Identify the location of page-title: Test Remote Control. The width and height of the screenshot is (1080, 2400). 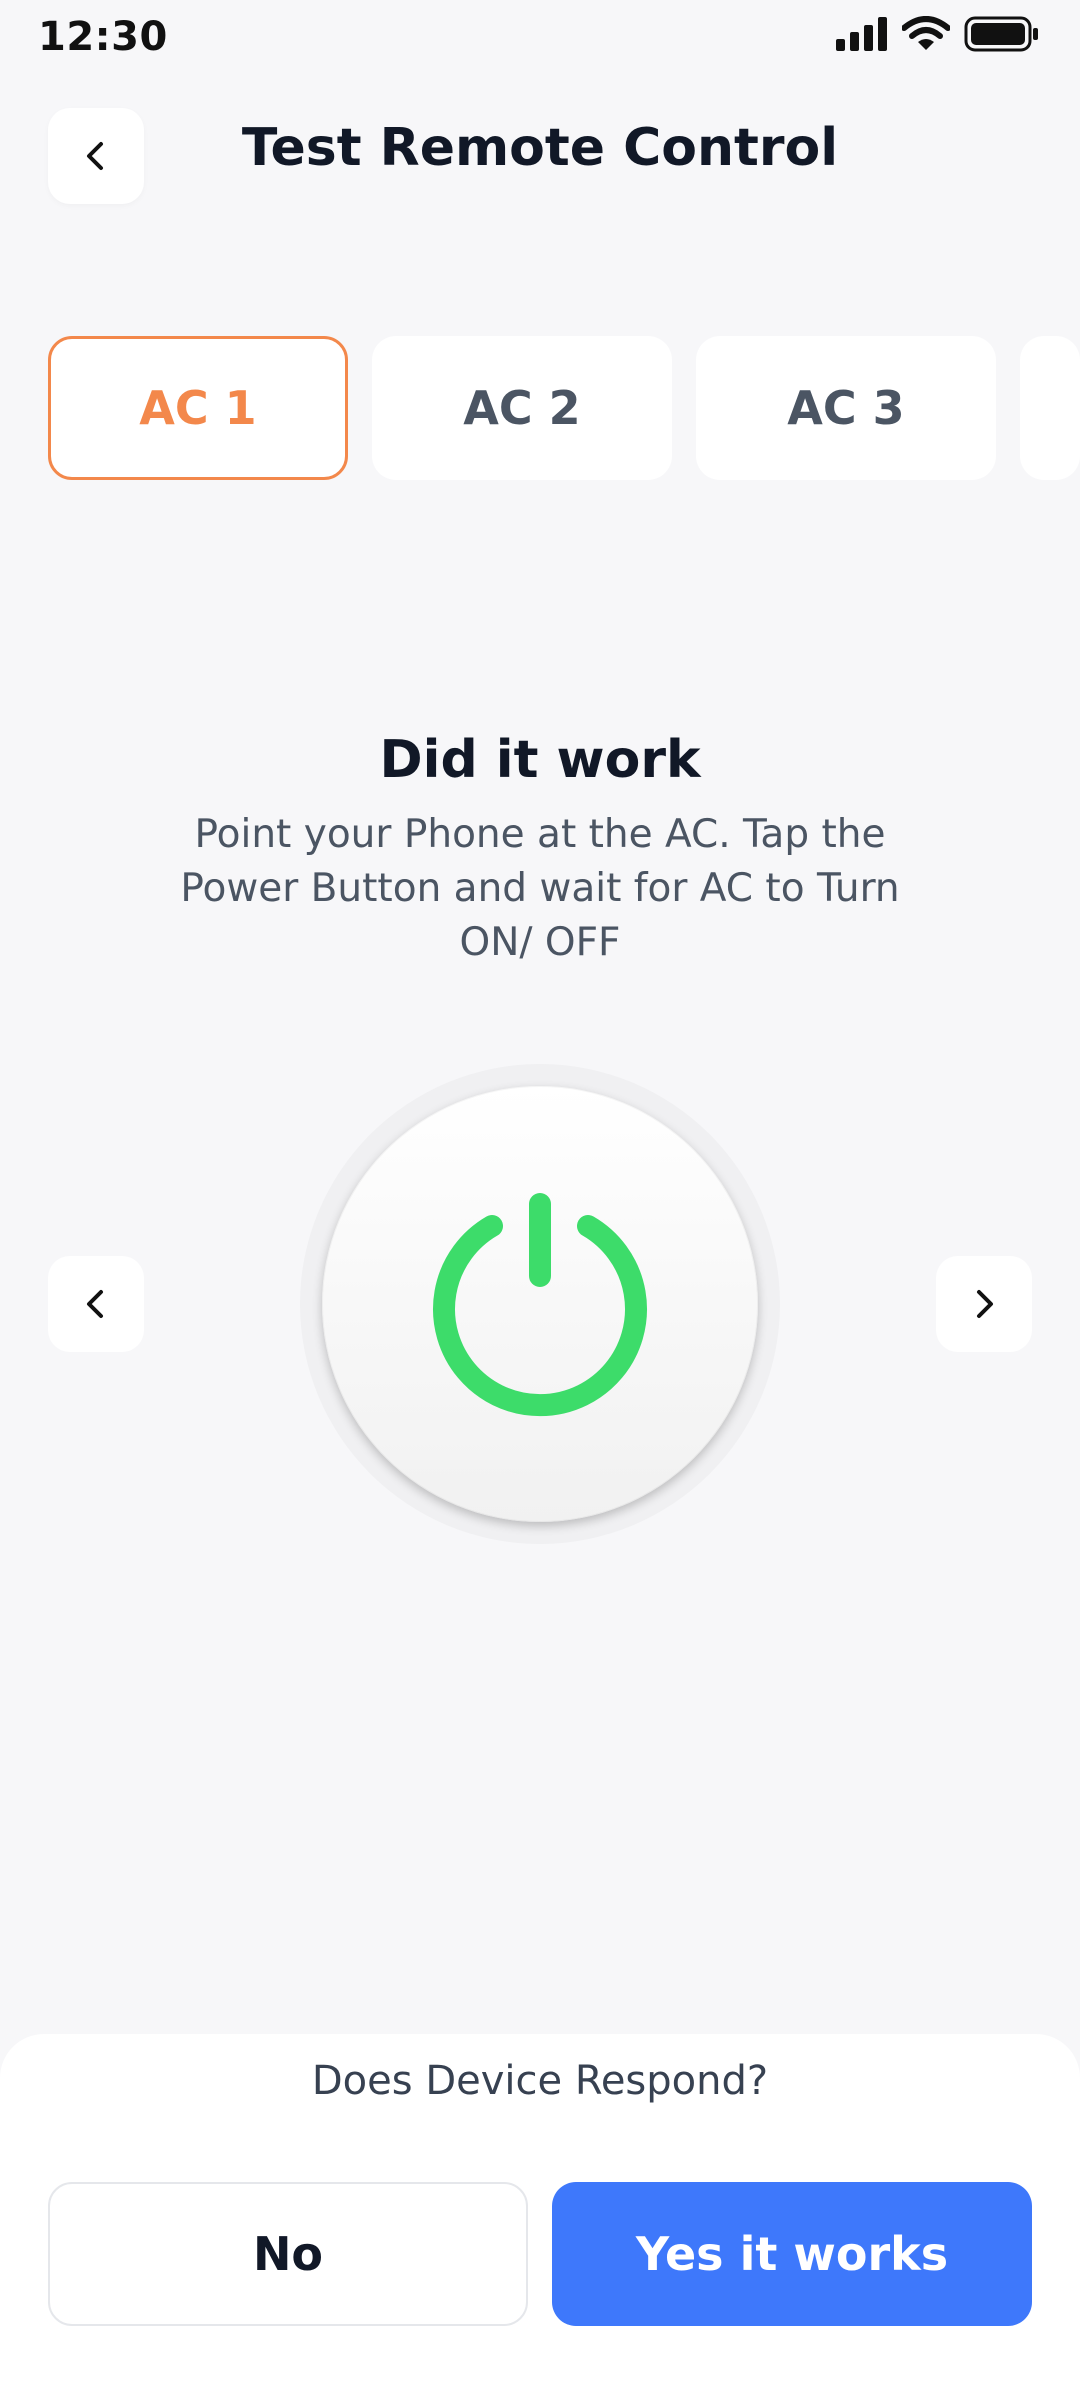
(540, 148).